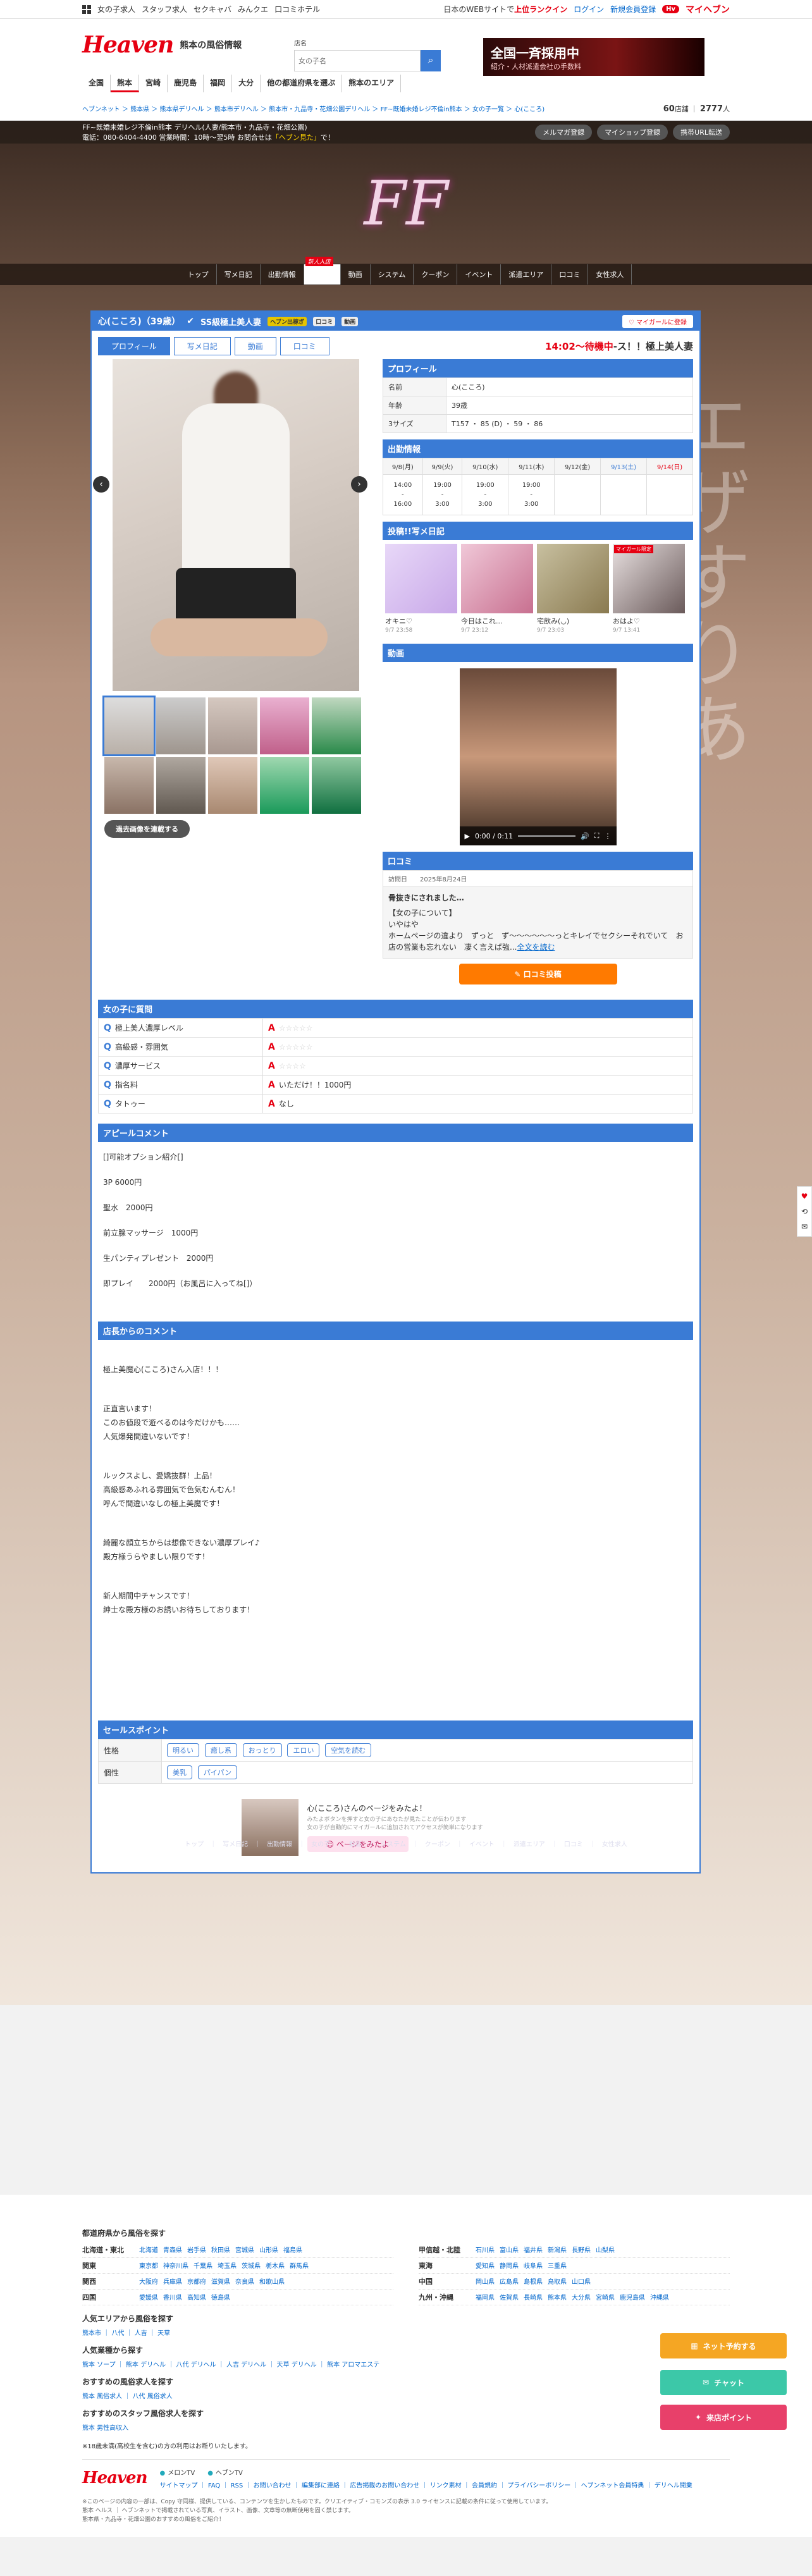  Describe the element at coordinates (406, 2332) in the screenshot. I see `footer-pop-area-links: 熊本市 ｜ 八代 ｜ 人吉 ｜ 天草` at that location.